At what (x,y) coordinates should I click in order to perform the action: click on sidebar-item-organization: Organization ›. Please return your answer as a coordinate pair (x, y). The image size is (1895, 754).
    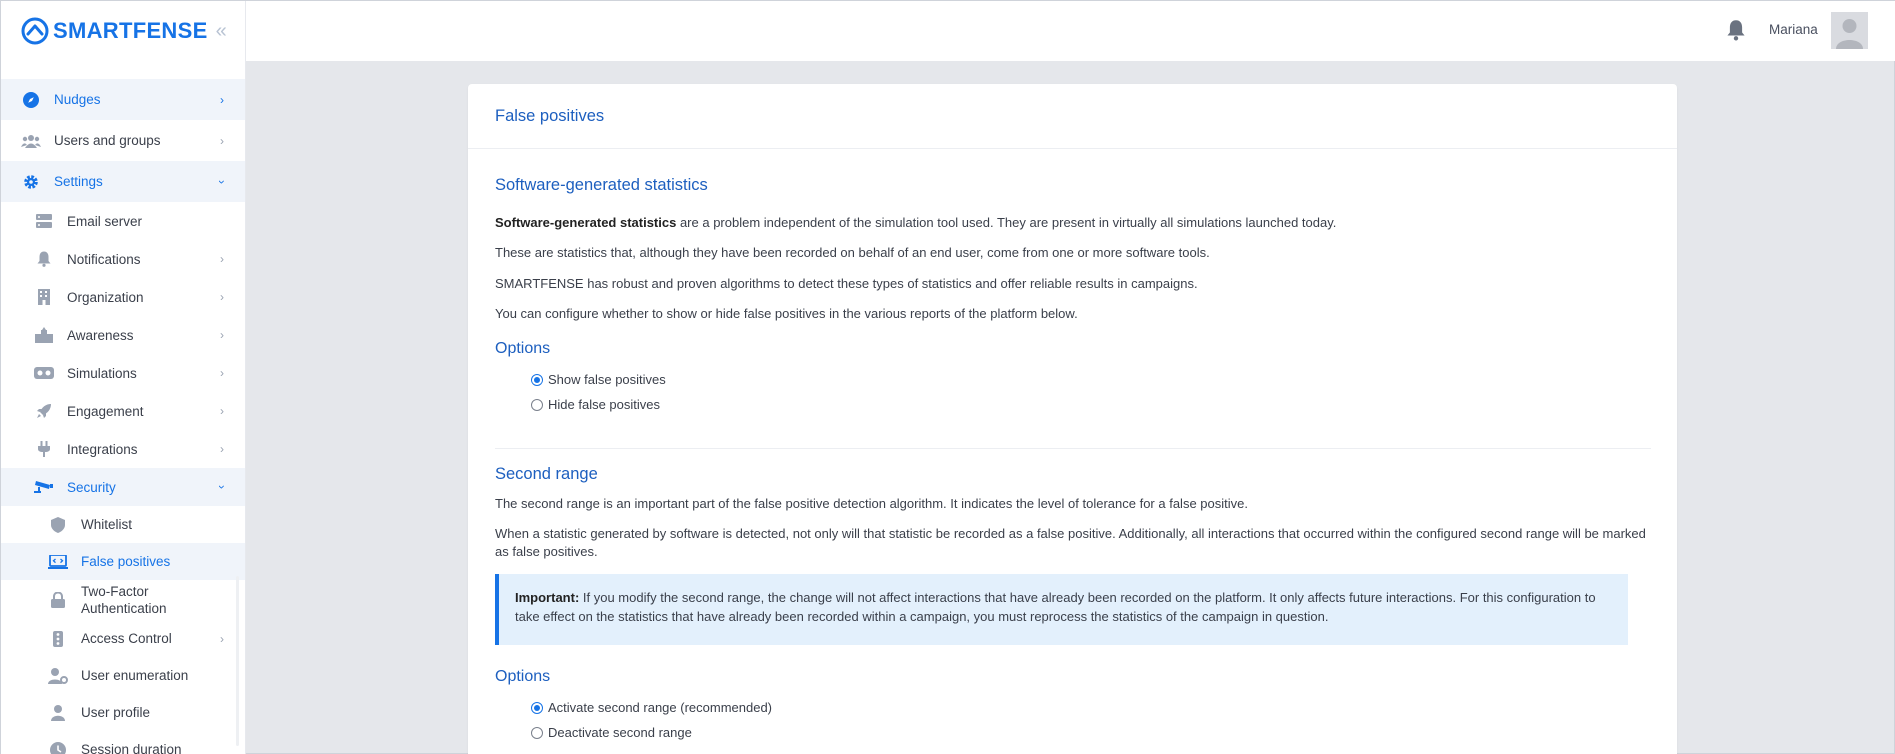
    Looking at the image, I should click on (123, 297).